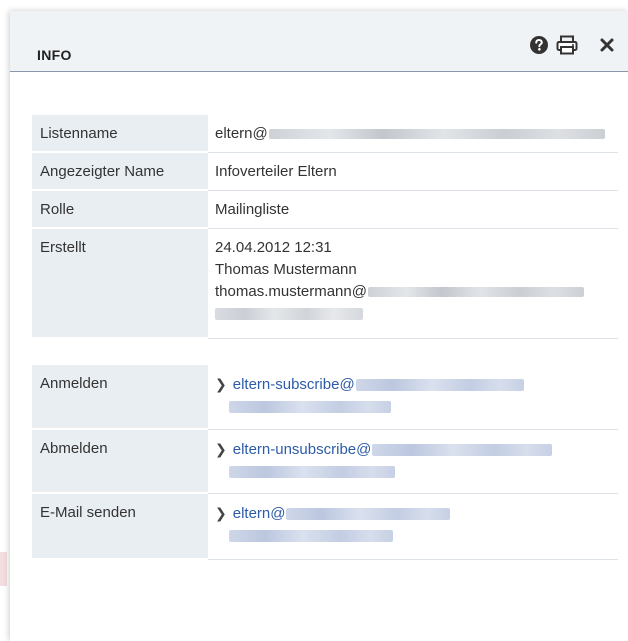  Describe the element at coordinates (302, 449) in the screenshot. I see `unsubscribe-link: eltern-unsubscribe@` at that location.